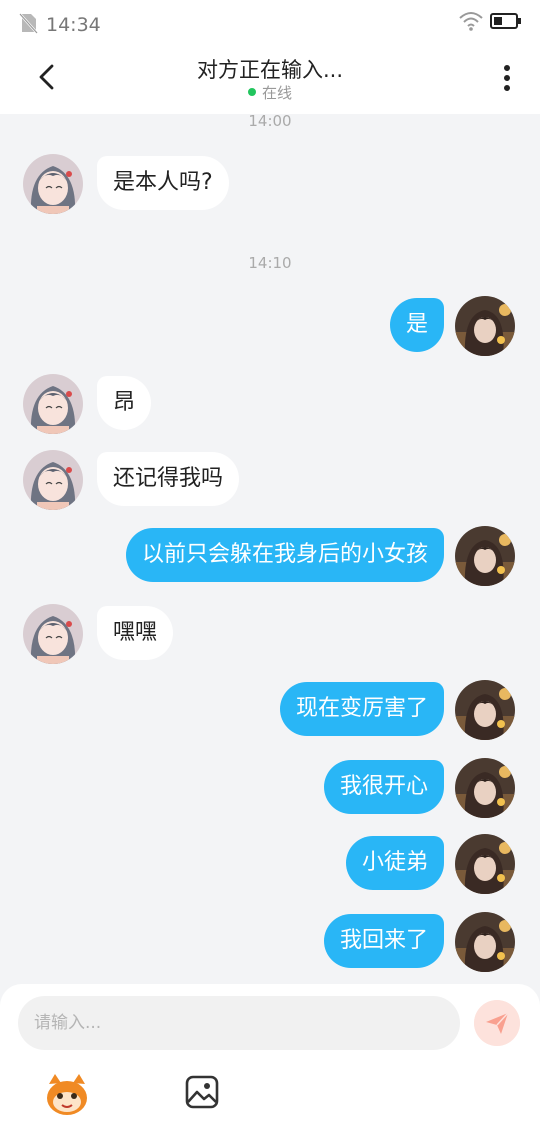 This screenshot has height=1140, width=540. What do you see at coordinates (270, 789) in the screenshot?
I see `message-row-outgoing: 我很开心` at bounding box center [270, 789].